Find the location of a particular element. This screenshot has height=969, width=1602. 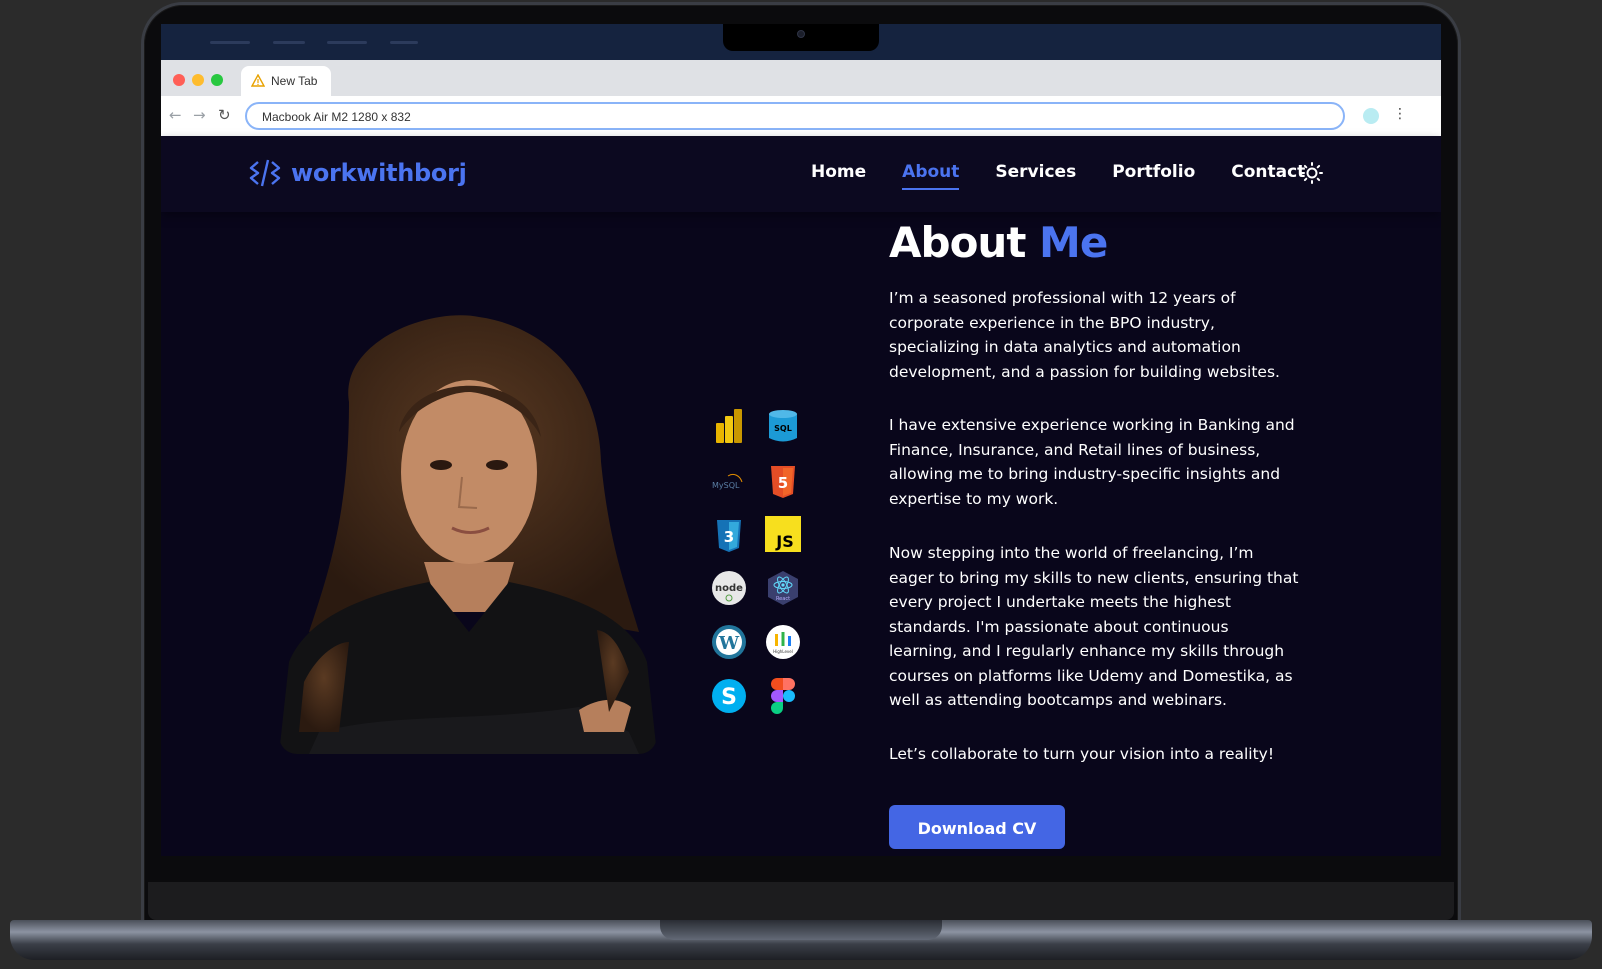

sql-icon: SQL is located at coordinates (783, 426).